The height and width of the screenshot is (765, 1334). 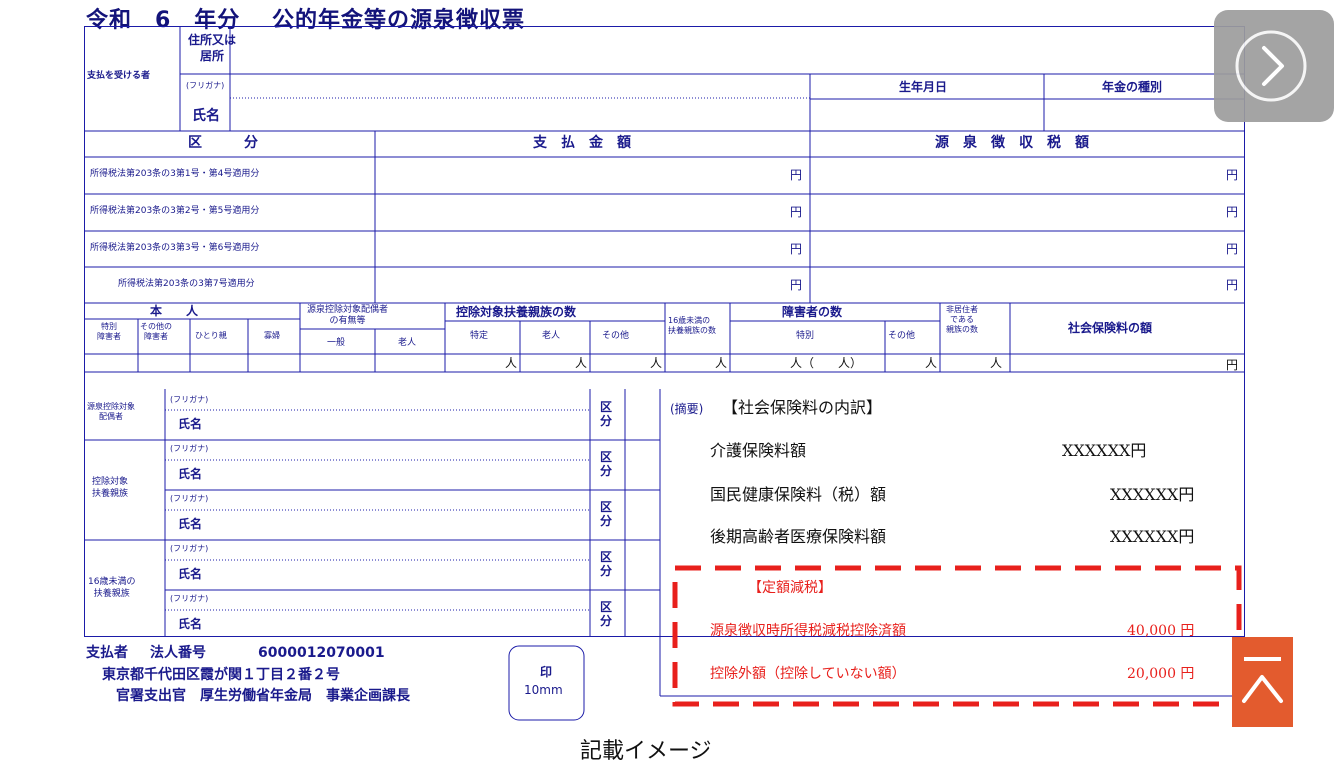 I want to click on next-slide-button, so click(x=1274, y=66).